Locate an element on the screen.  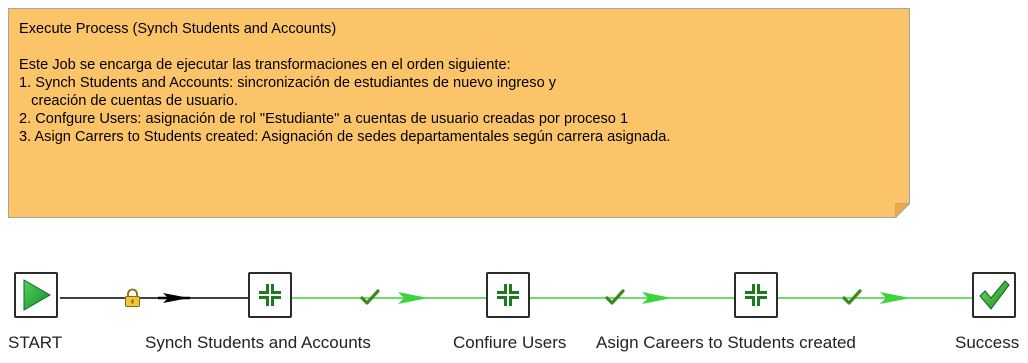
hop-confiure-to-asign is located at coordinates (632, 297).